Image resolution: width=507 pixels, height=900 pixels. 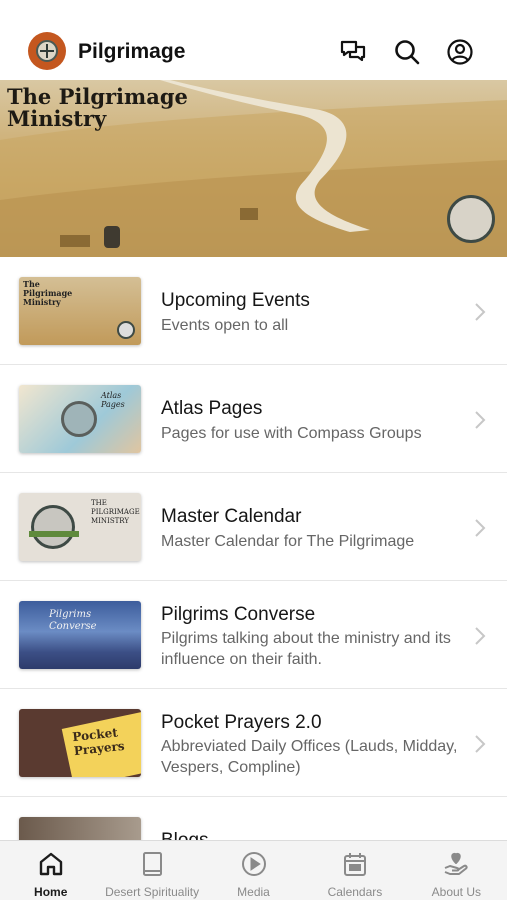 I want to click on thumb-text: Pilgrims Converse, so click(x=73, y=620).